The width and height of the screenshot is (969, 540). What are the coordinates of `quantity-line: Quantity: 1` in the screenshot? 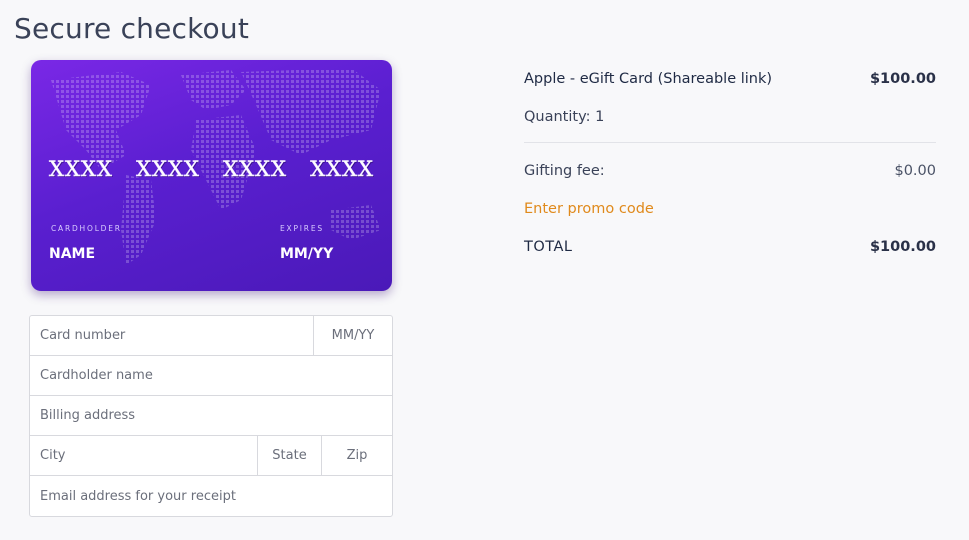 It's located at (730, 117).